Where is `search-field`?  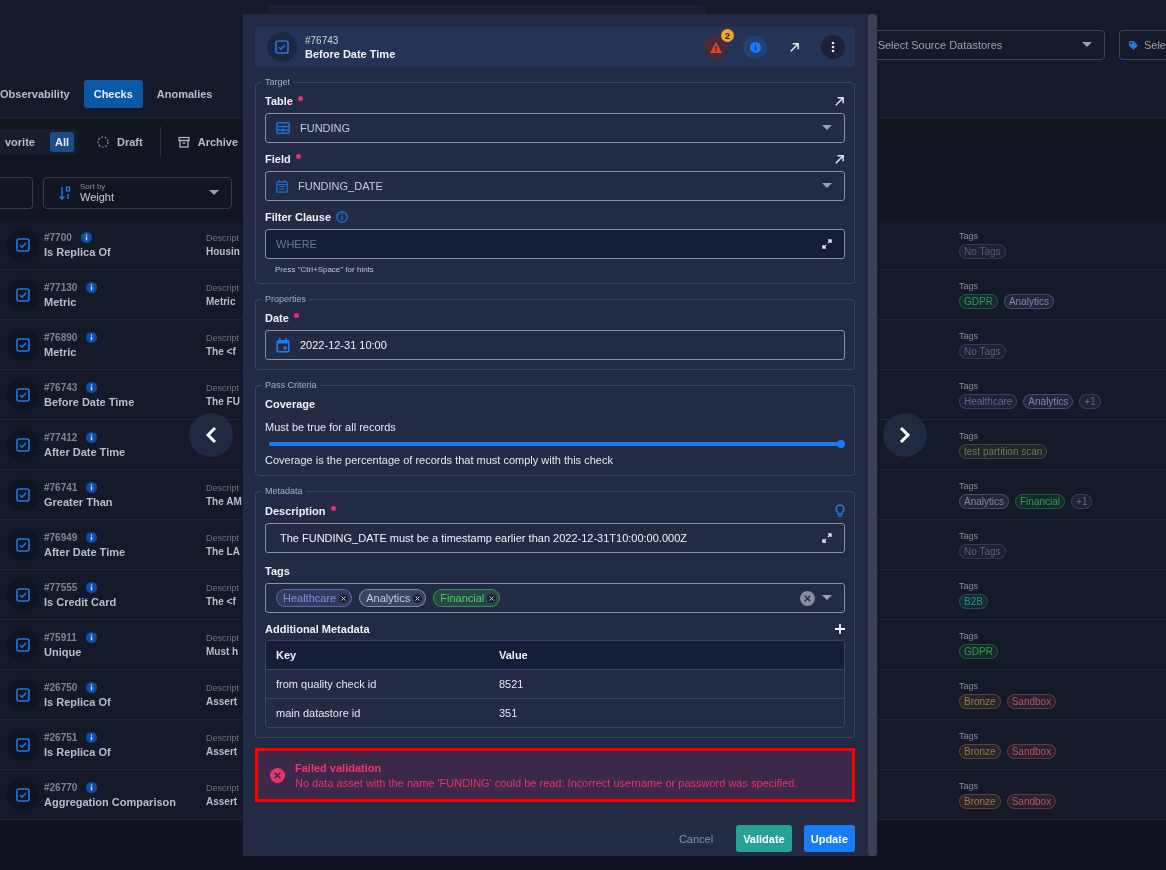
search-field is located at coordinates (16, 192).